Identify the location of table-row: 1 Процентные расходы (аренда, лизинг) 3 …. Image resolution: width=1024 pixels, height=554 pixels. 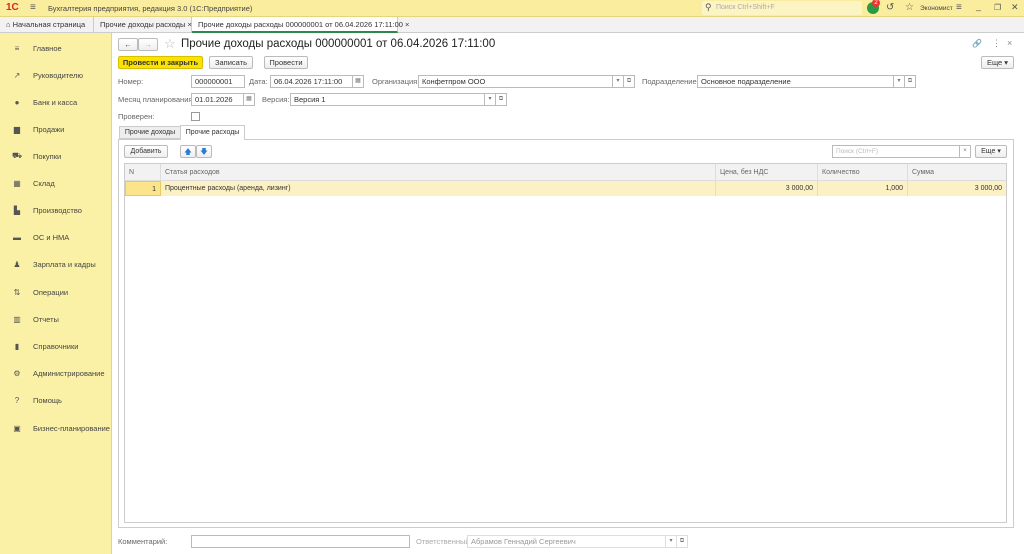
(565, 188).